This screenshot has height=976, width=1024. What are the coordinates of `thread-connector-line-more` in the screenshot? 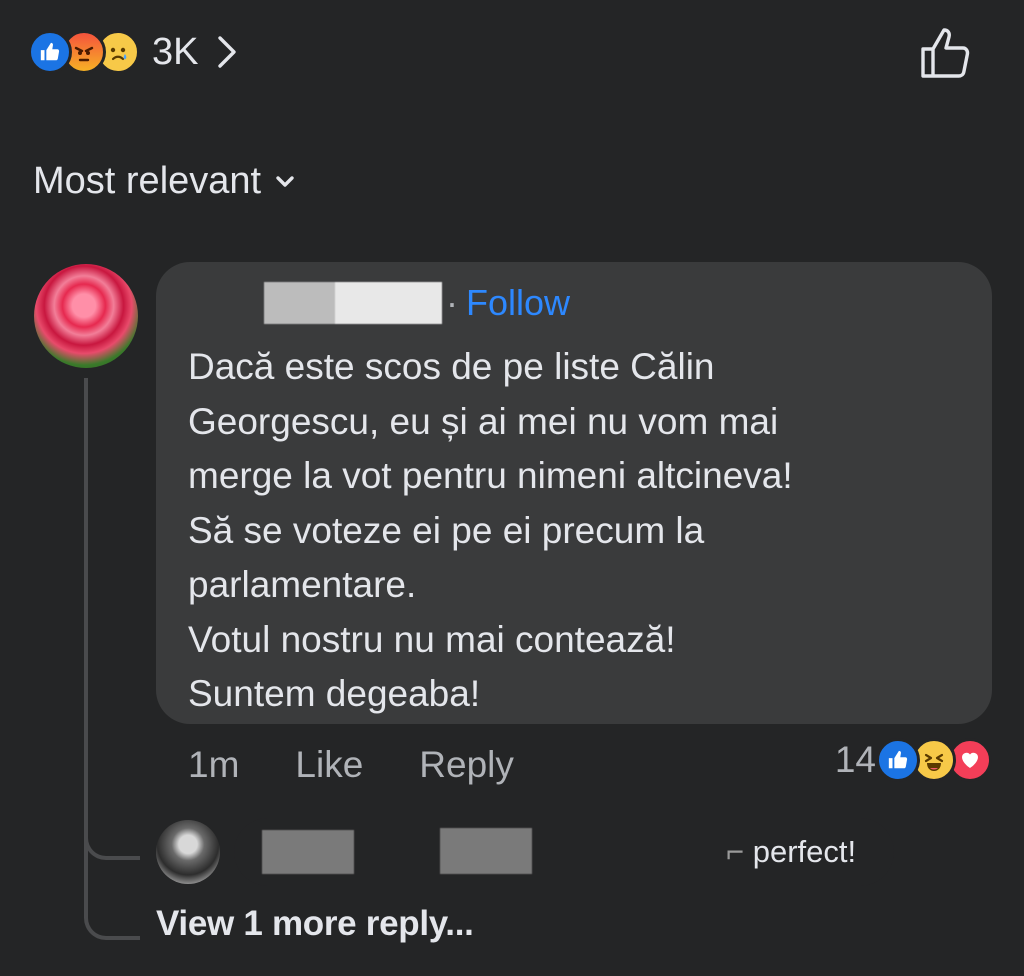 It's located at (112, 820).